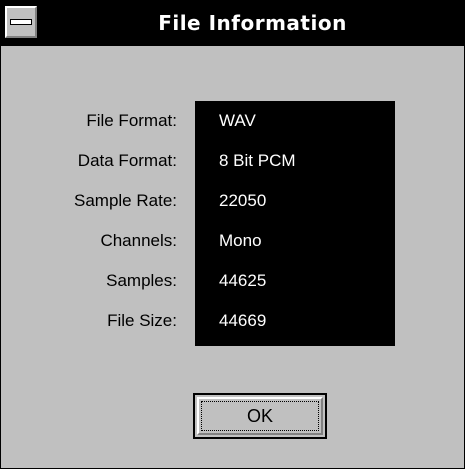 This screenshot has width=465, height=469. Describe the element at coordinates (125, 200) in the screenshot. I see `sample-rate-label: Sample Rate:` at that location.